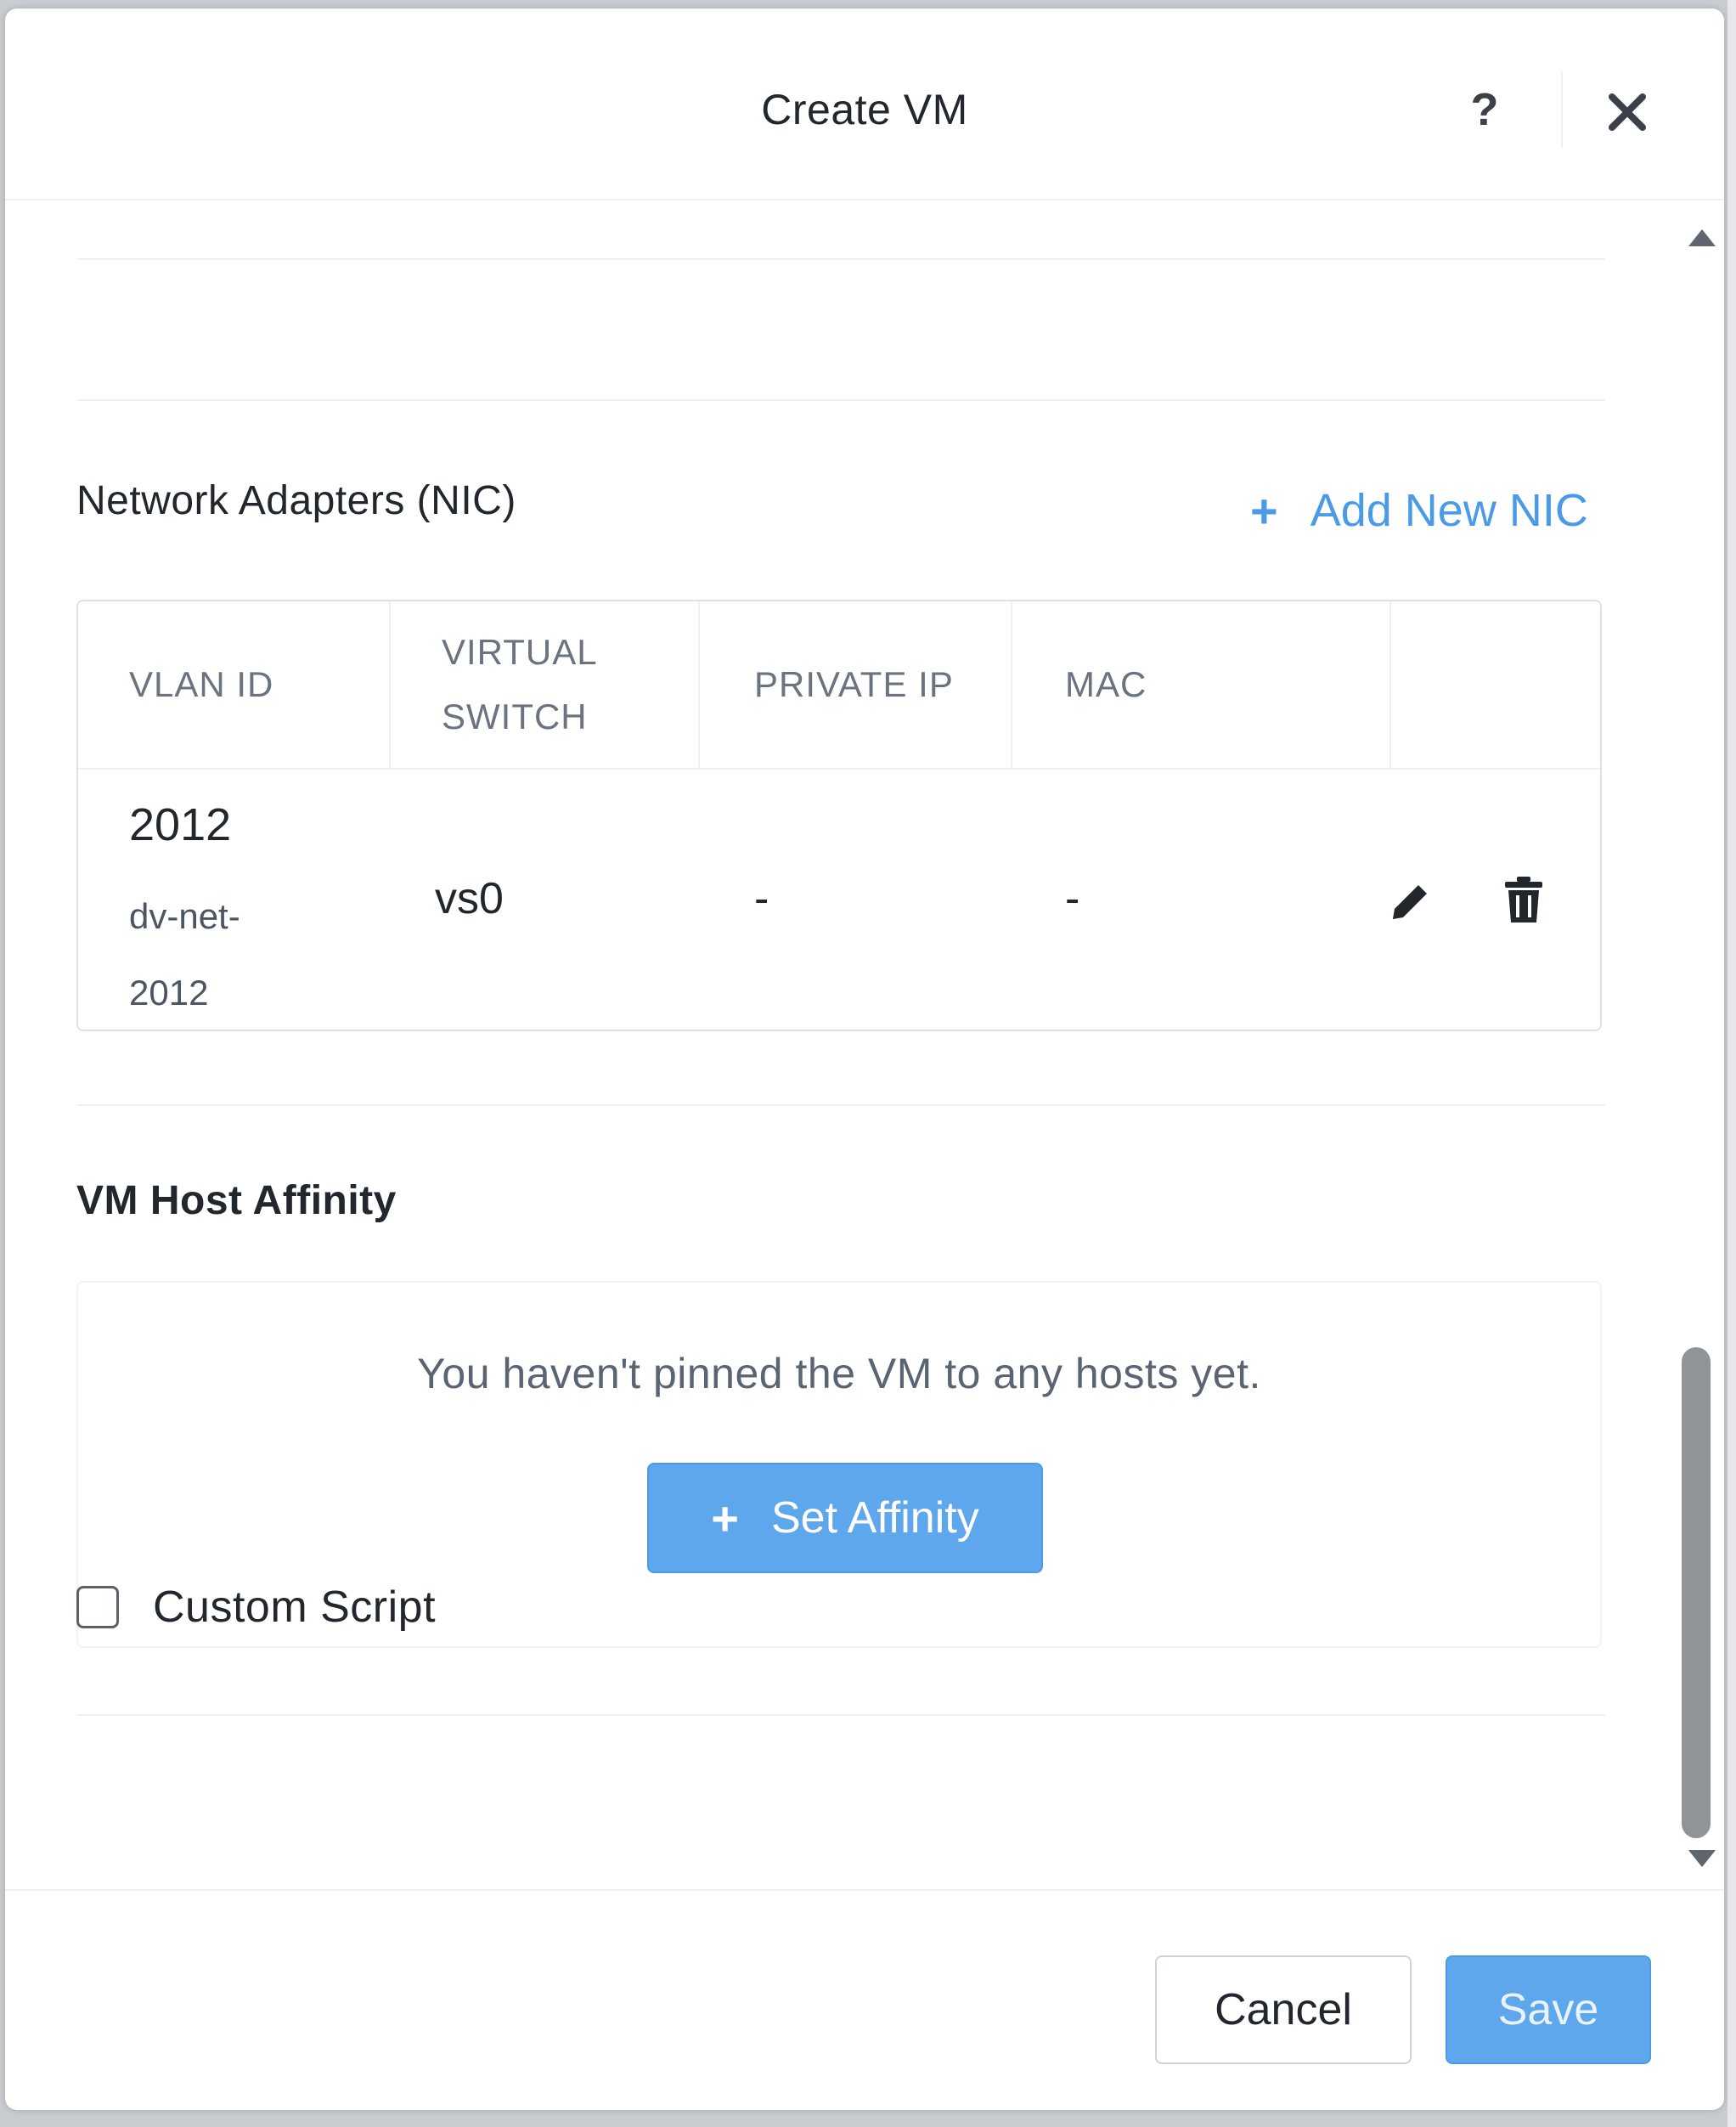 Image resolution: width=1736 pixels, height=2127 pixels. What do you see at coordinates (1484, 109) in the screenshot?
I see `question-mark-icon: ?` at bounding box center [1484, 109].